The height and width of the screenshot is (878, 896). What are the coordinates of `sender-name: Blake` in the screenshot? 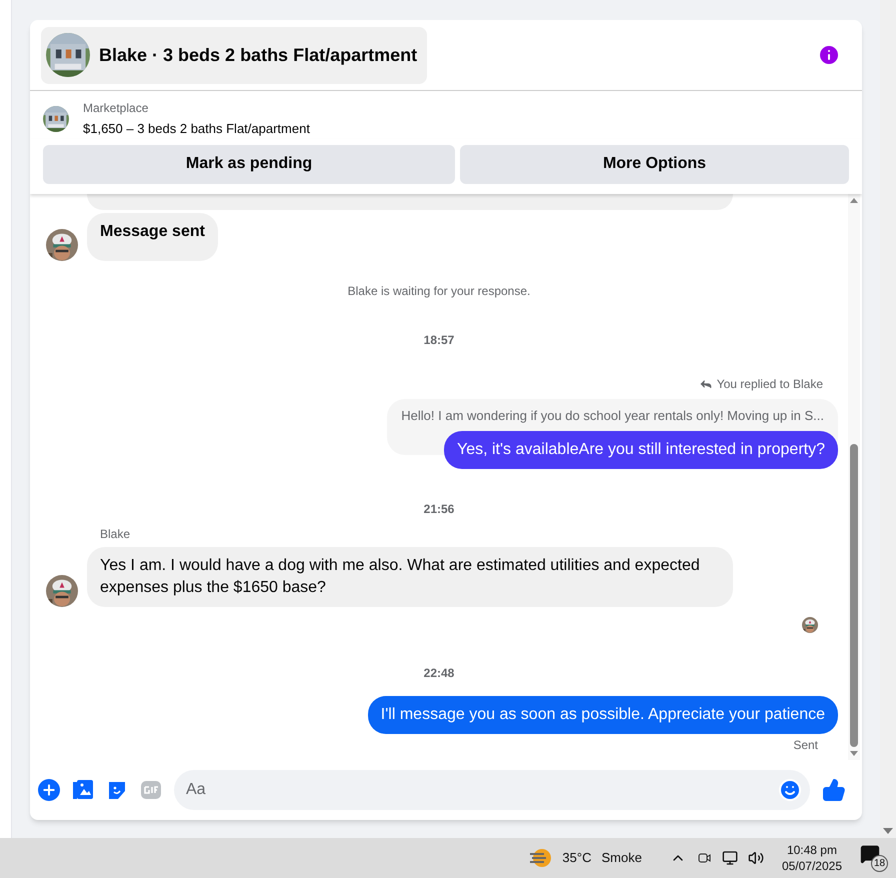 It's located at (116, 534).